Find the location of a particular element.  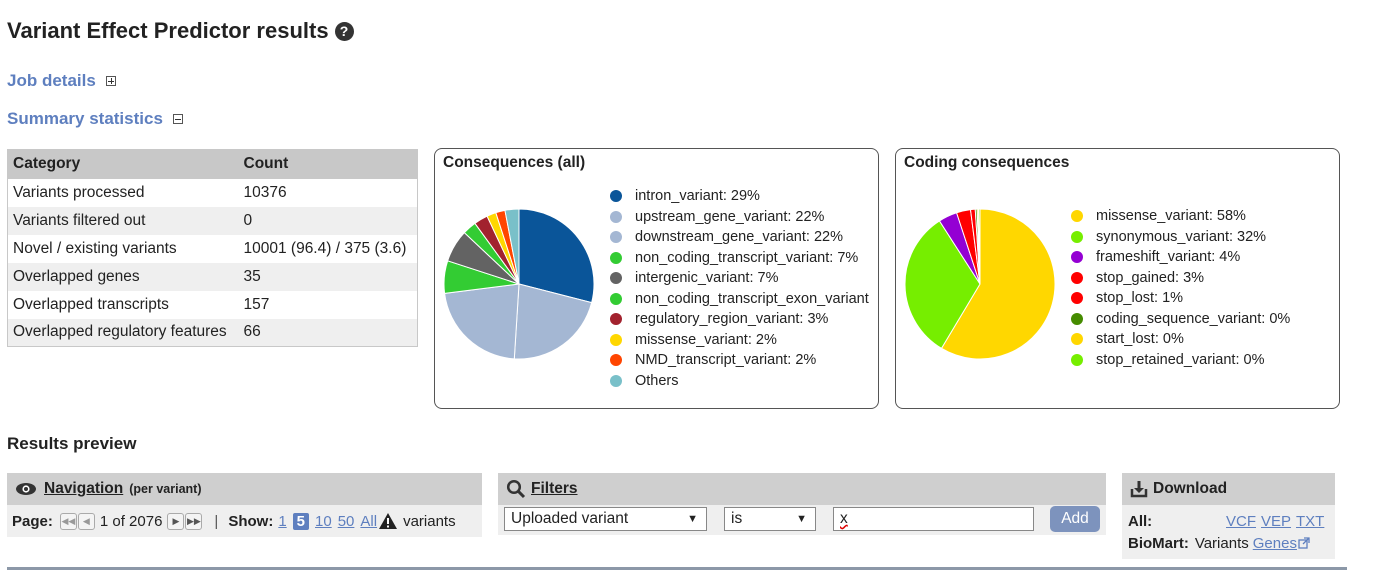

filter-value-input: x is located at coordinates (933, 519).